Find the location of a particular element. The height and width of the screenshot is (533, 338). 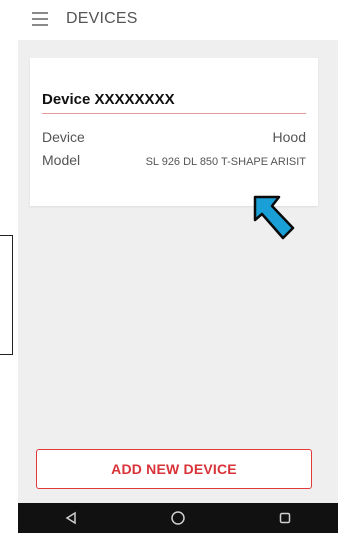

device-type-value: Hood is located at coordinates (289, 137).